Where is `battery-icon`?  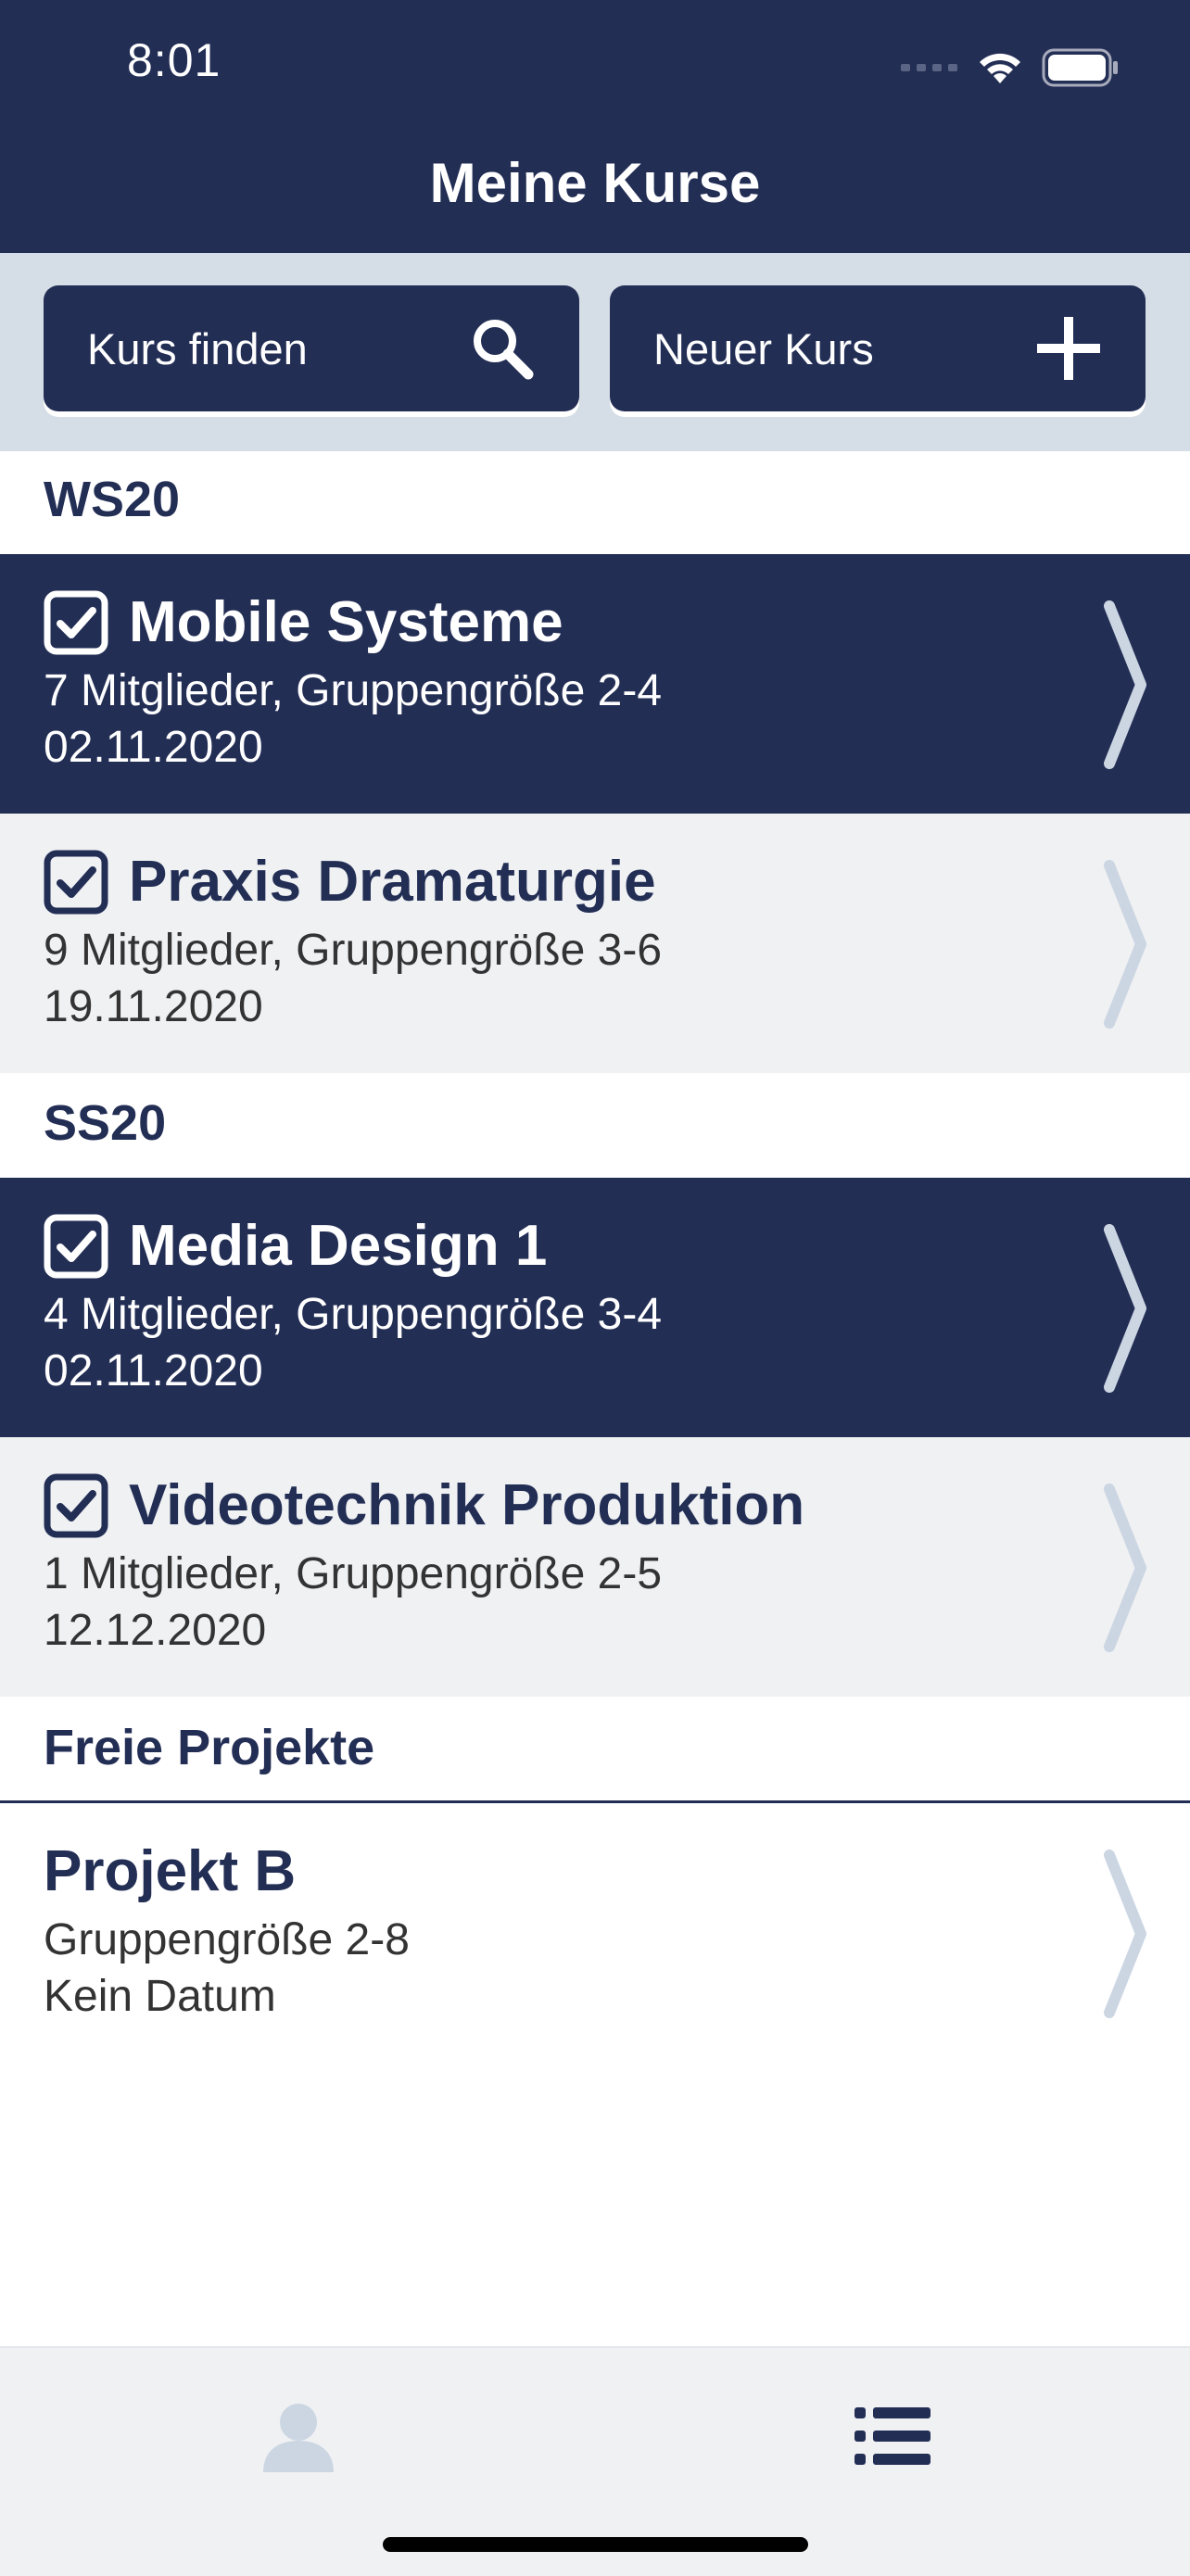
battery-icon is located at coordinates (1080, 68).